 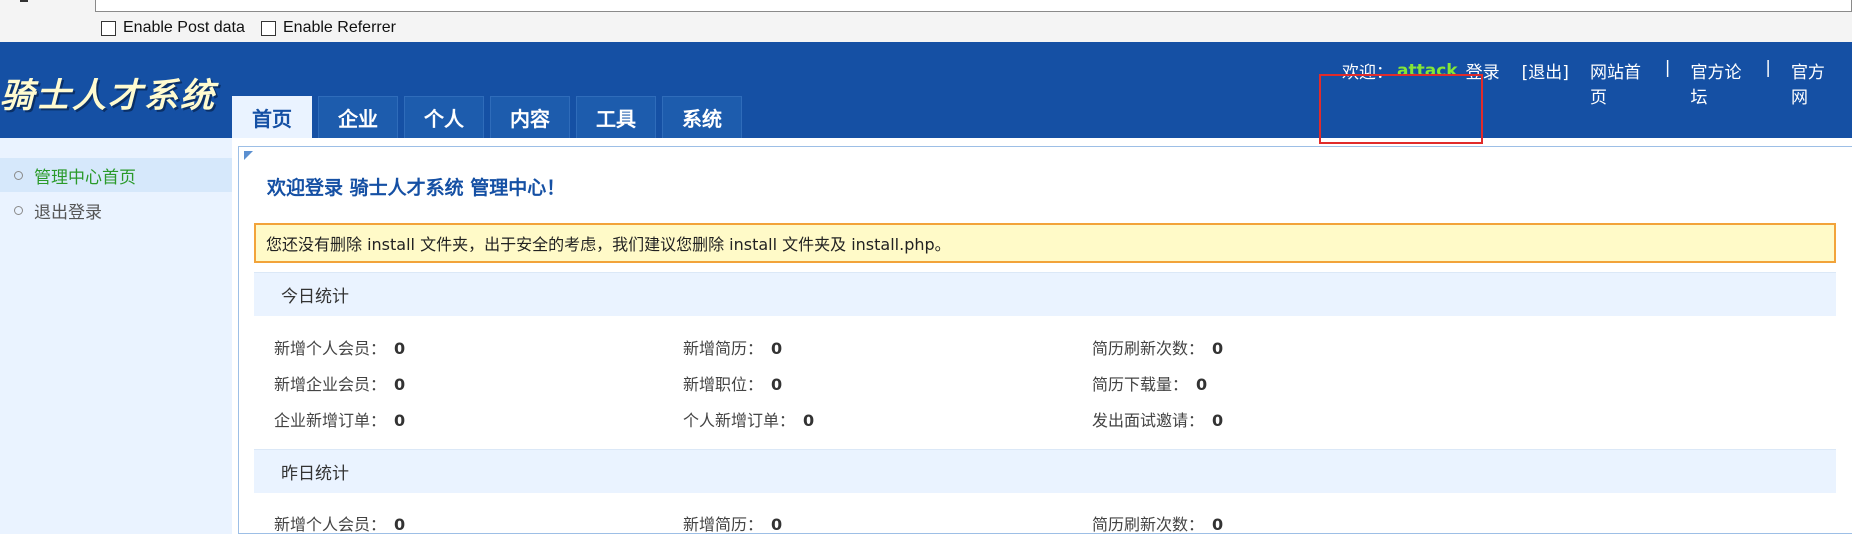 What do you see at coordinates (85, 177) in the screenshot?
I see `sidebar-item-label: 管理中心首页` at bounding box center [85, 177].